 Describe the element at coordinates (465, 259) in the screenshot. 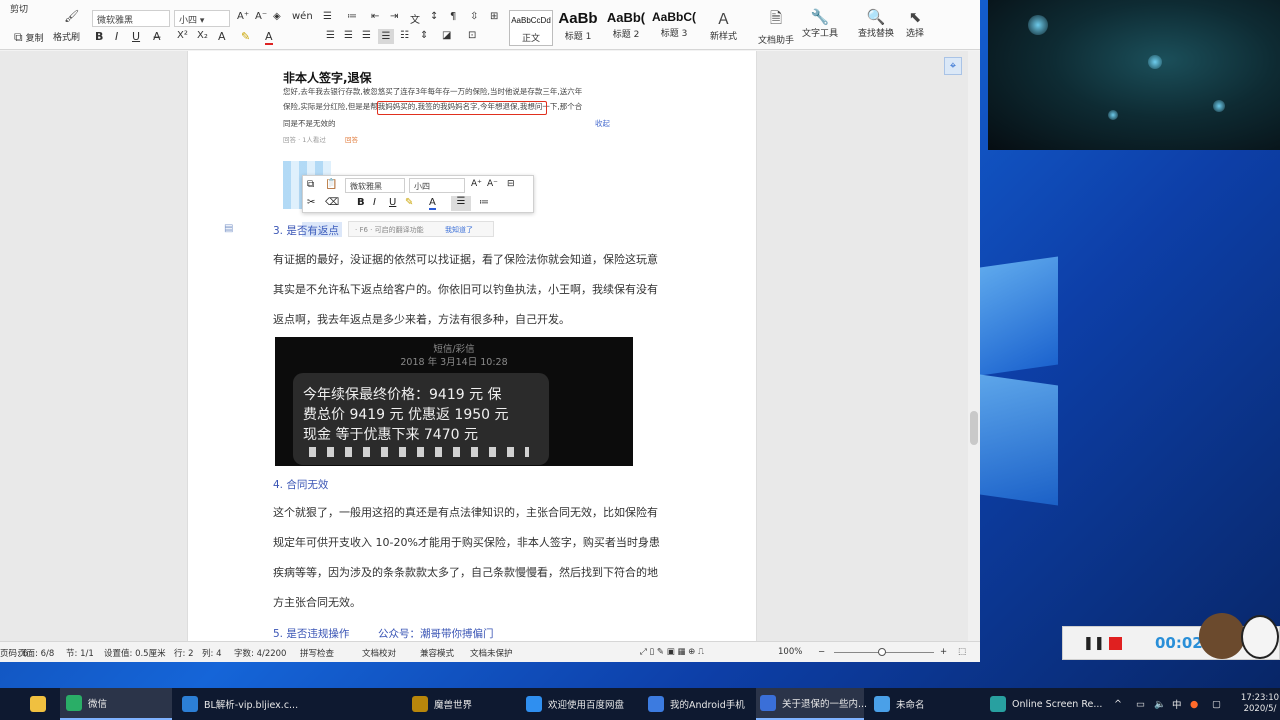

I see `para3-line-1: 有证据的最好，没证据的依然可以找证据，看了保险法你就会知道，保险这玩意` at that location.